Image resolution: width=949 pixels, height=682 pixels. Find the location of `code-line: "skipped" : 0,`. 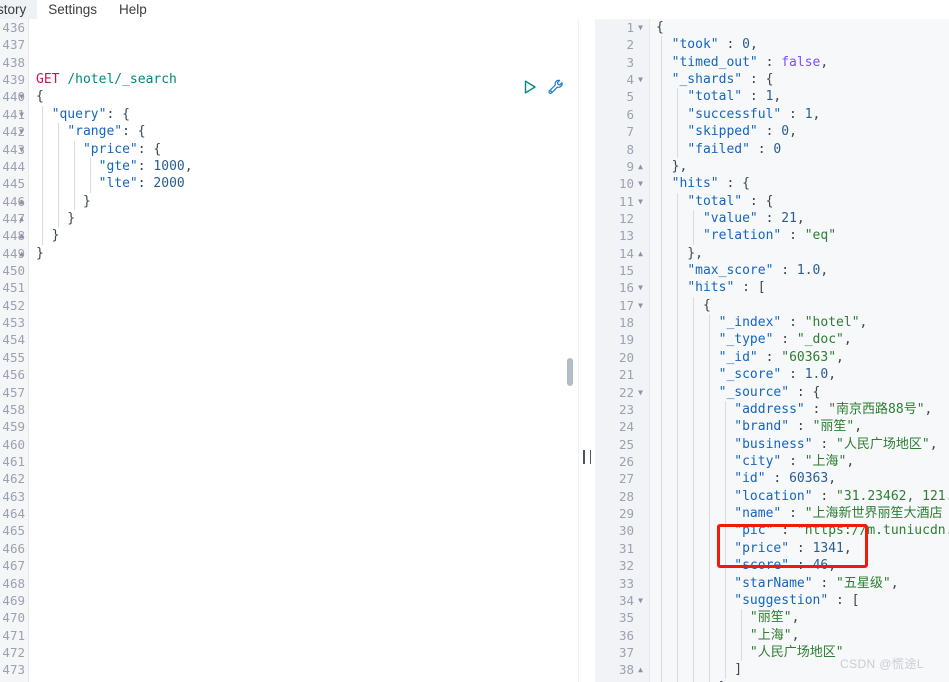

code-line: "skipped" : 0, is located at coordinates (799, 132).